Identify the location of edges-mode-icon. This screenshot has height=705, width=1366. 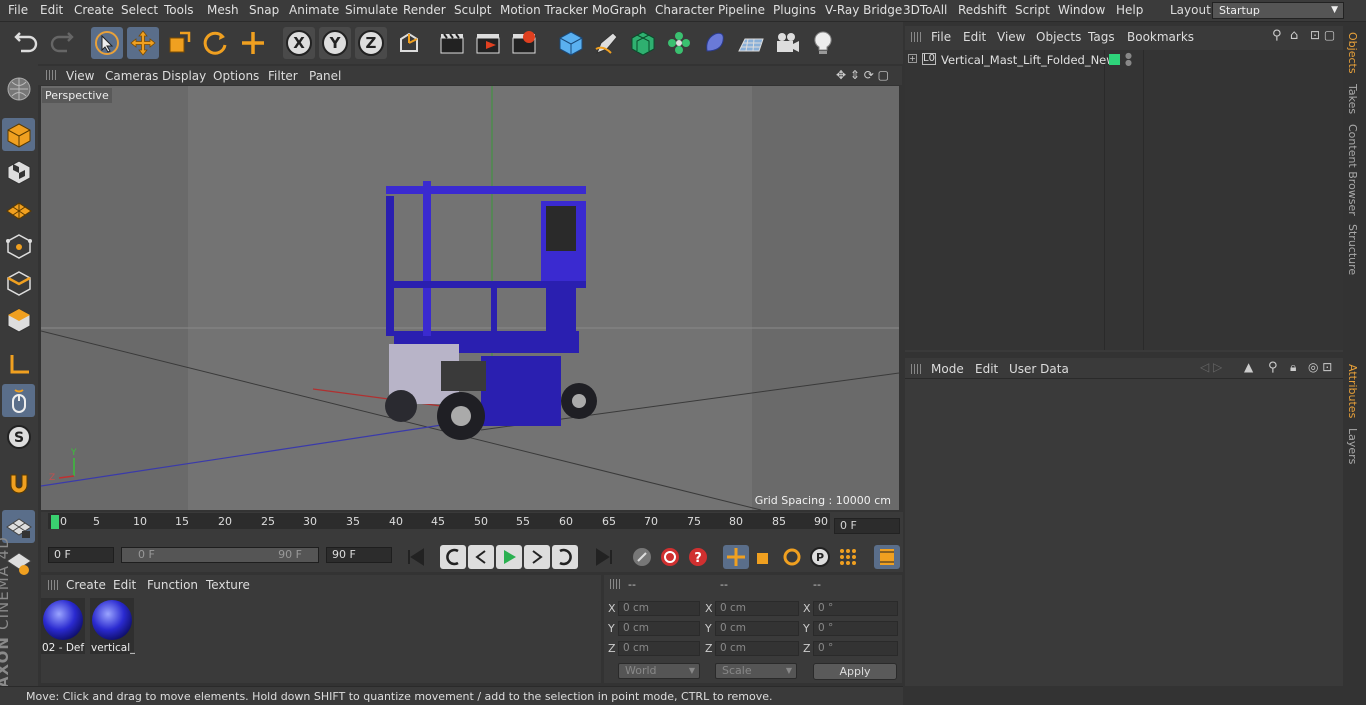
(18, 282).